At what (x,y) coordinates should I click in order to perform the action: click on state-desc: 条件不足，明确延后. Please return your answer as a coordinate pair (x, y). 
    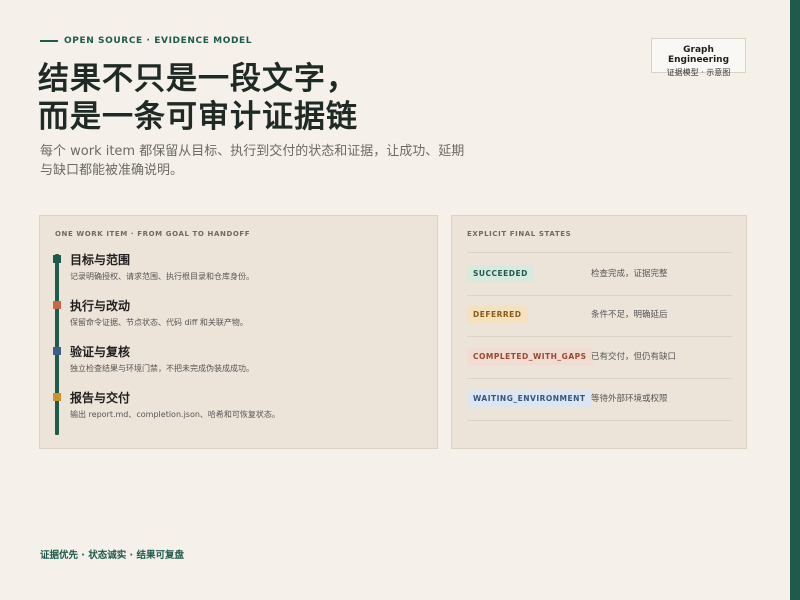
    Looking at the image, I should click on (629, 315).